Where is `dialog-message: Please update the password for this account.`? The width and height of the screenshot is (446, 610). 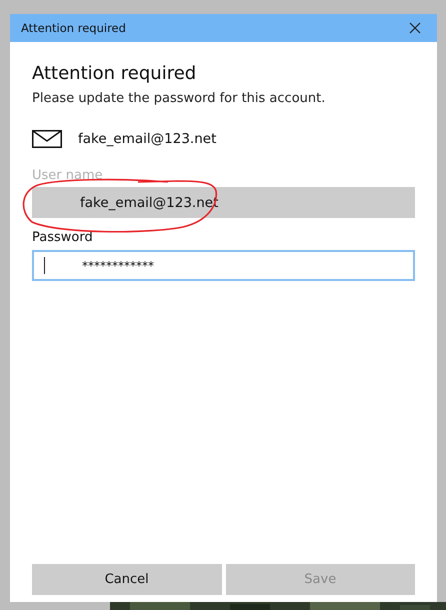
dialog-message: Please update the password for this account. is located at coordinates (179, 98).